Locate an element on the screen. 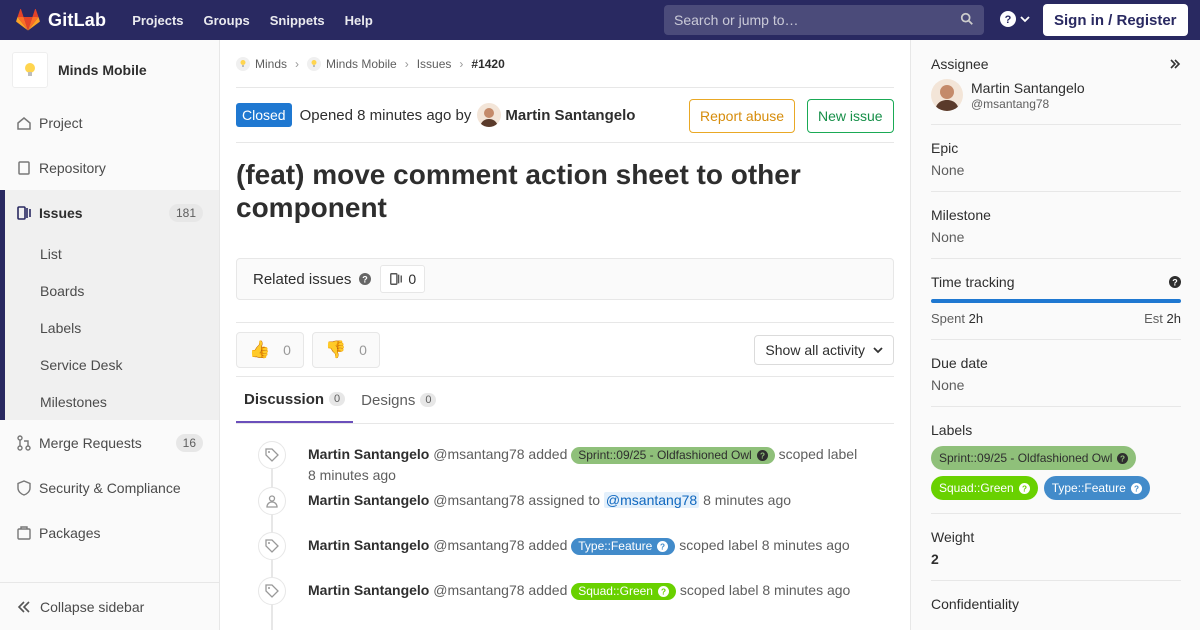  related-issues-title: Related issues is located at coordinates (302, 279).